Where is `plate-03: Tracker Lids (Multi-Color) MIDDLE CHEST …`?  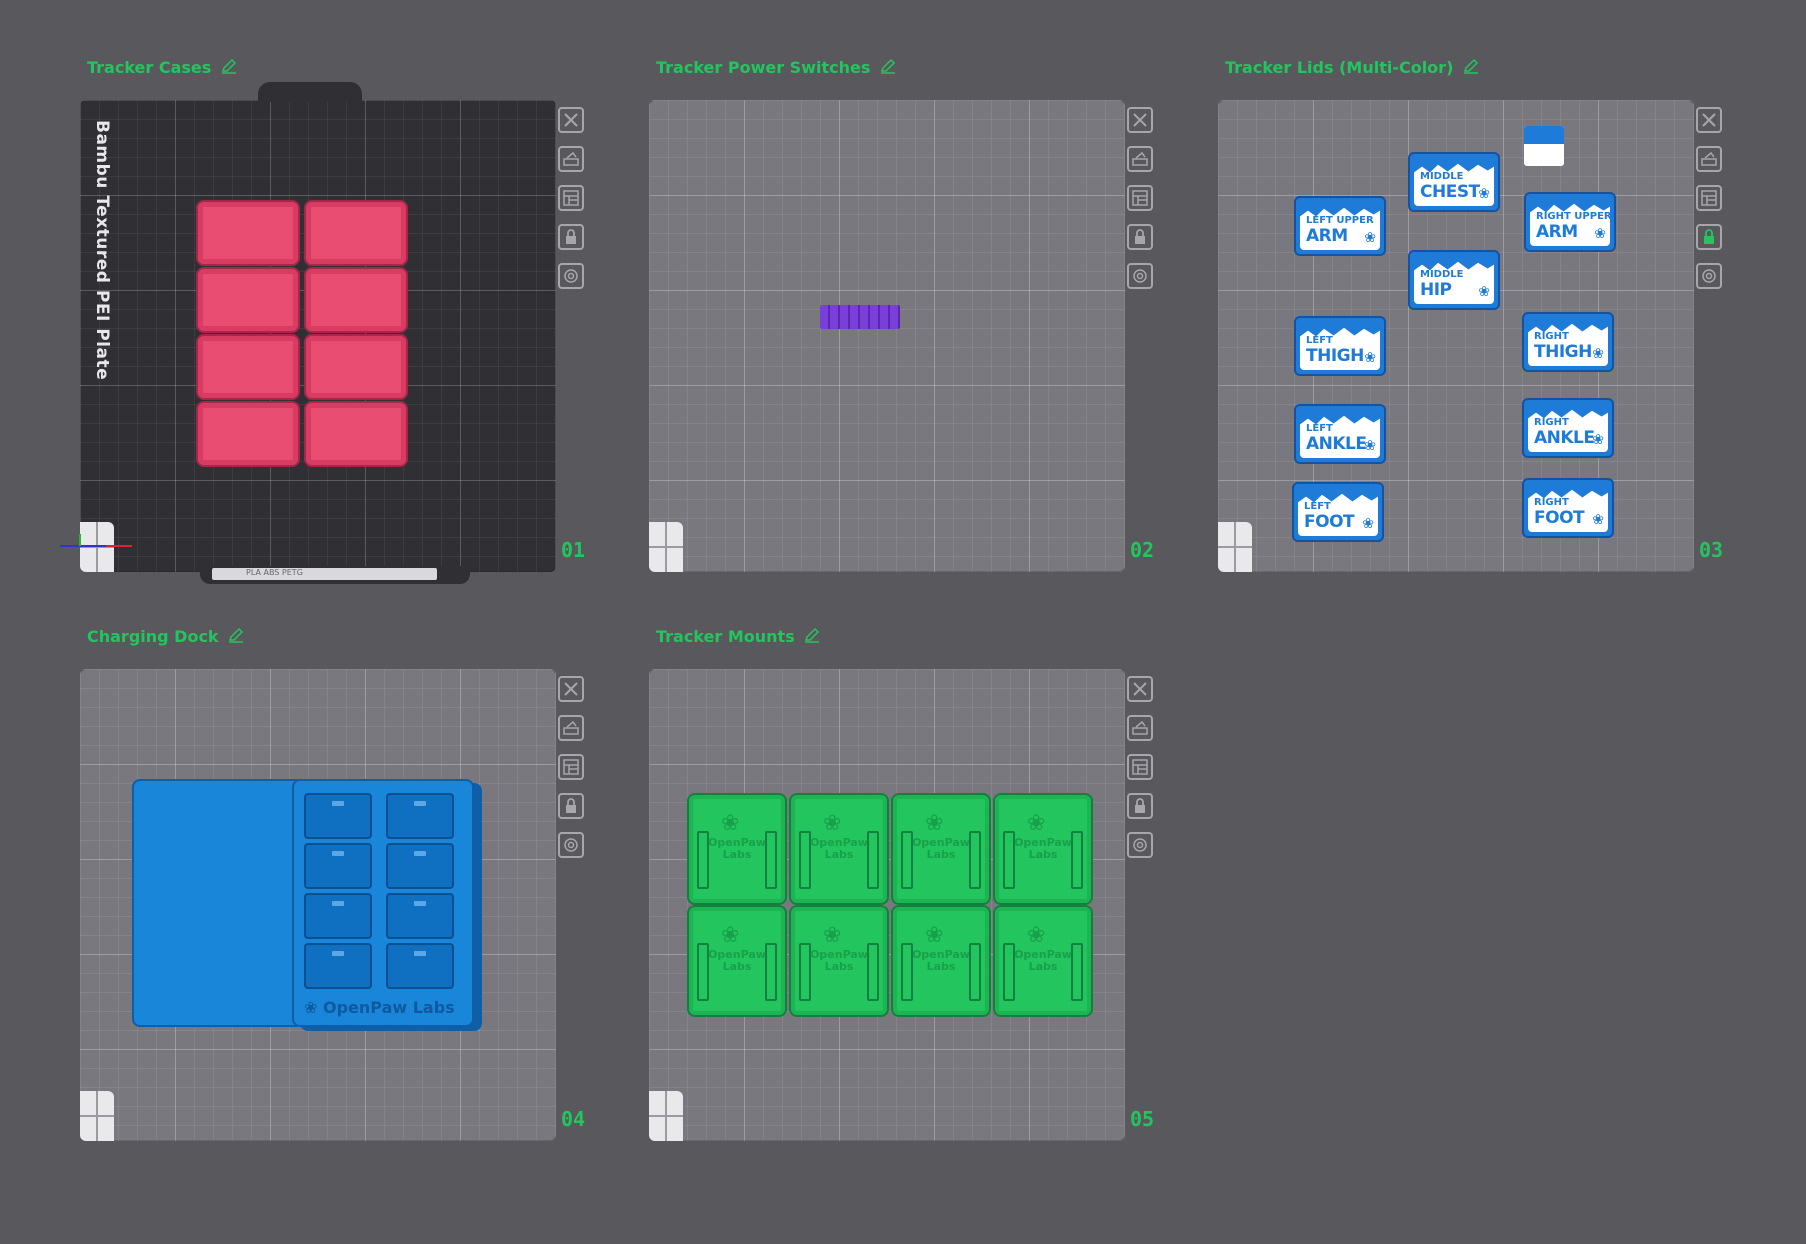 plate-03: Tracker Lids (Multi-Color) MIDDLE CHEST … is located at coordinates (1496, 315).